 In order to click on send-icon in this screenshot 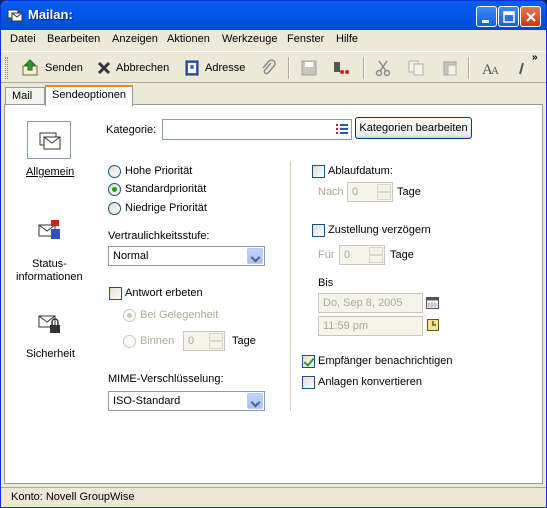, I will do `click(30, 67)`.